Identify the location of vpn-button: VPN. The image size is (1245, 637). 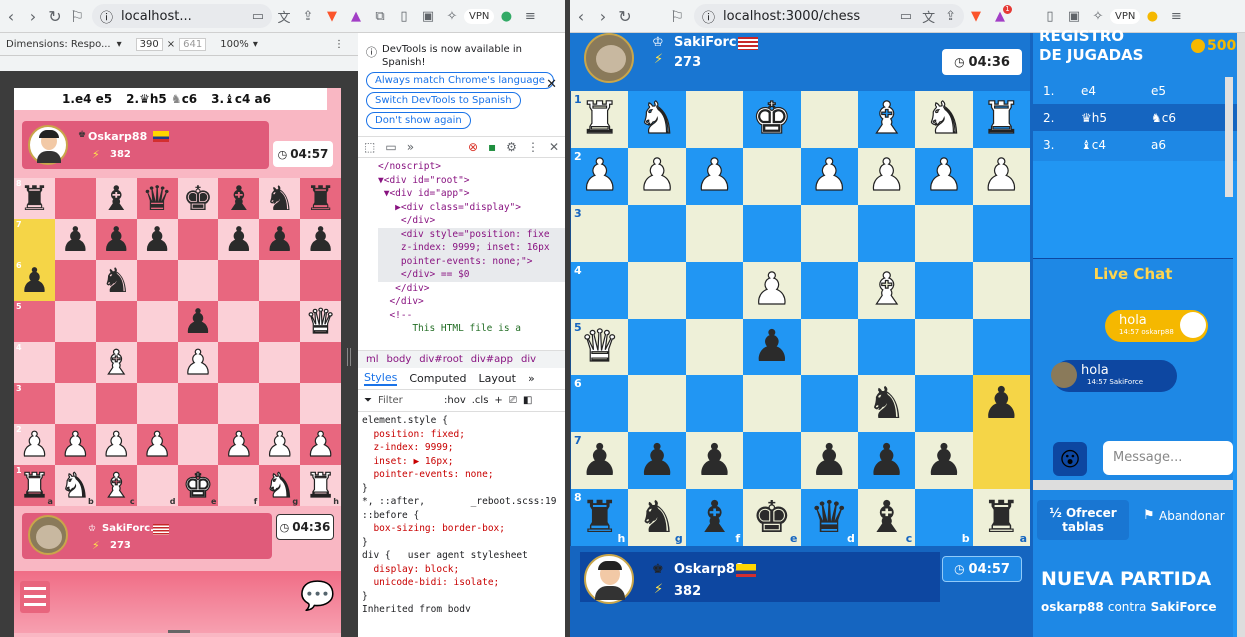
(479, 16).